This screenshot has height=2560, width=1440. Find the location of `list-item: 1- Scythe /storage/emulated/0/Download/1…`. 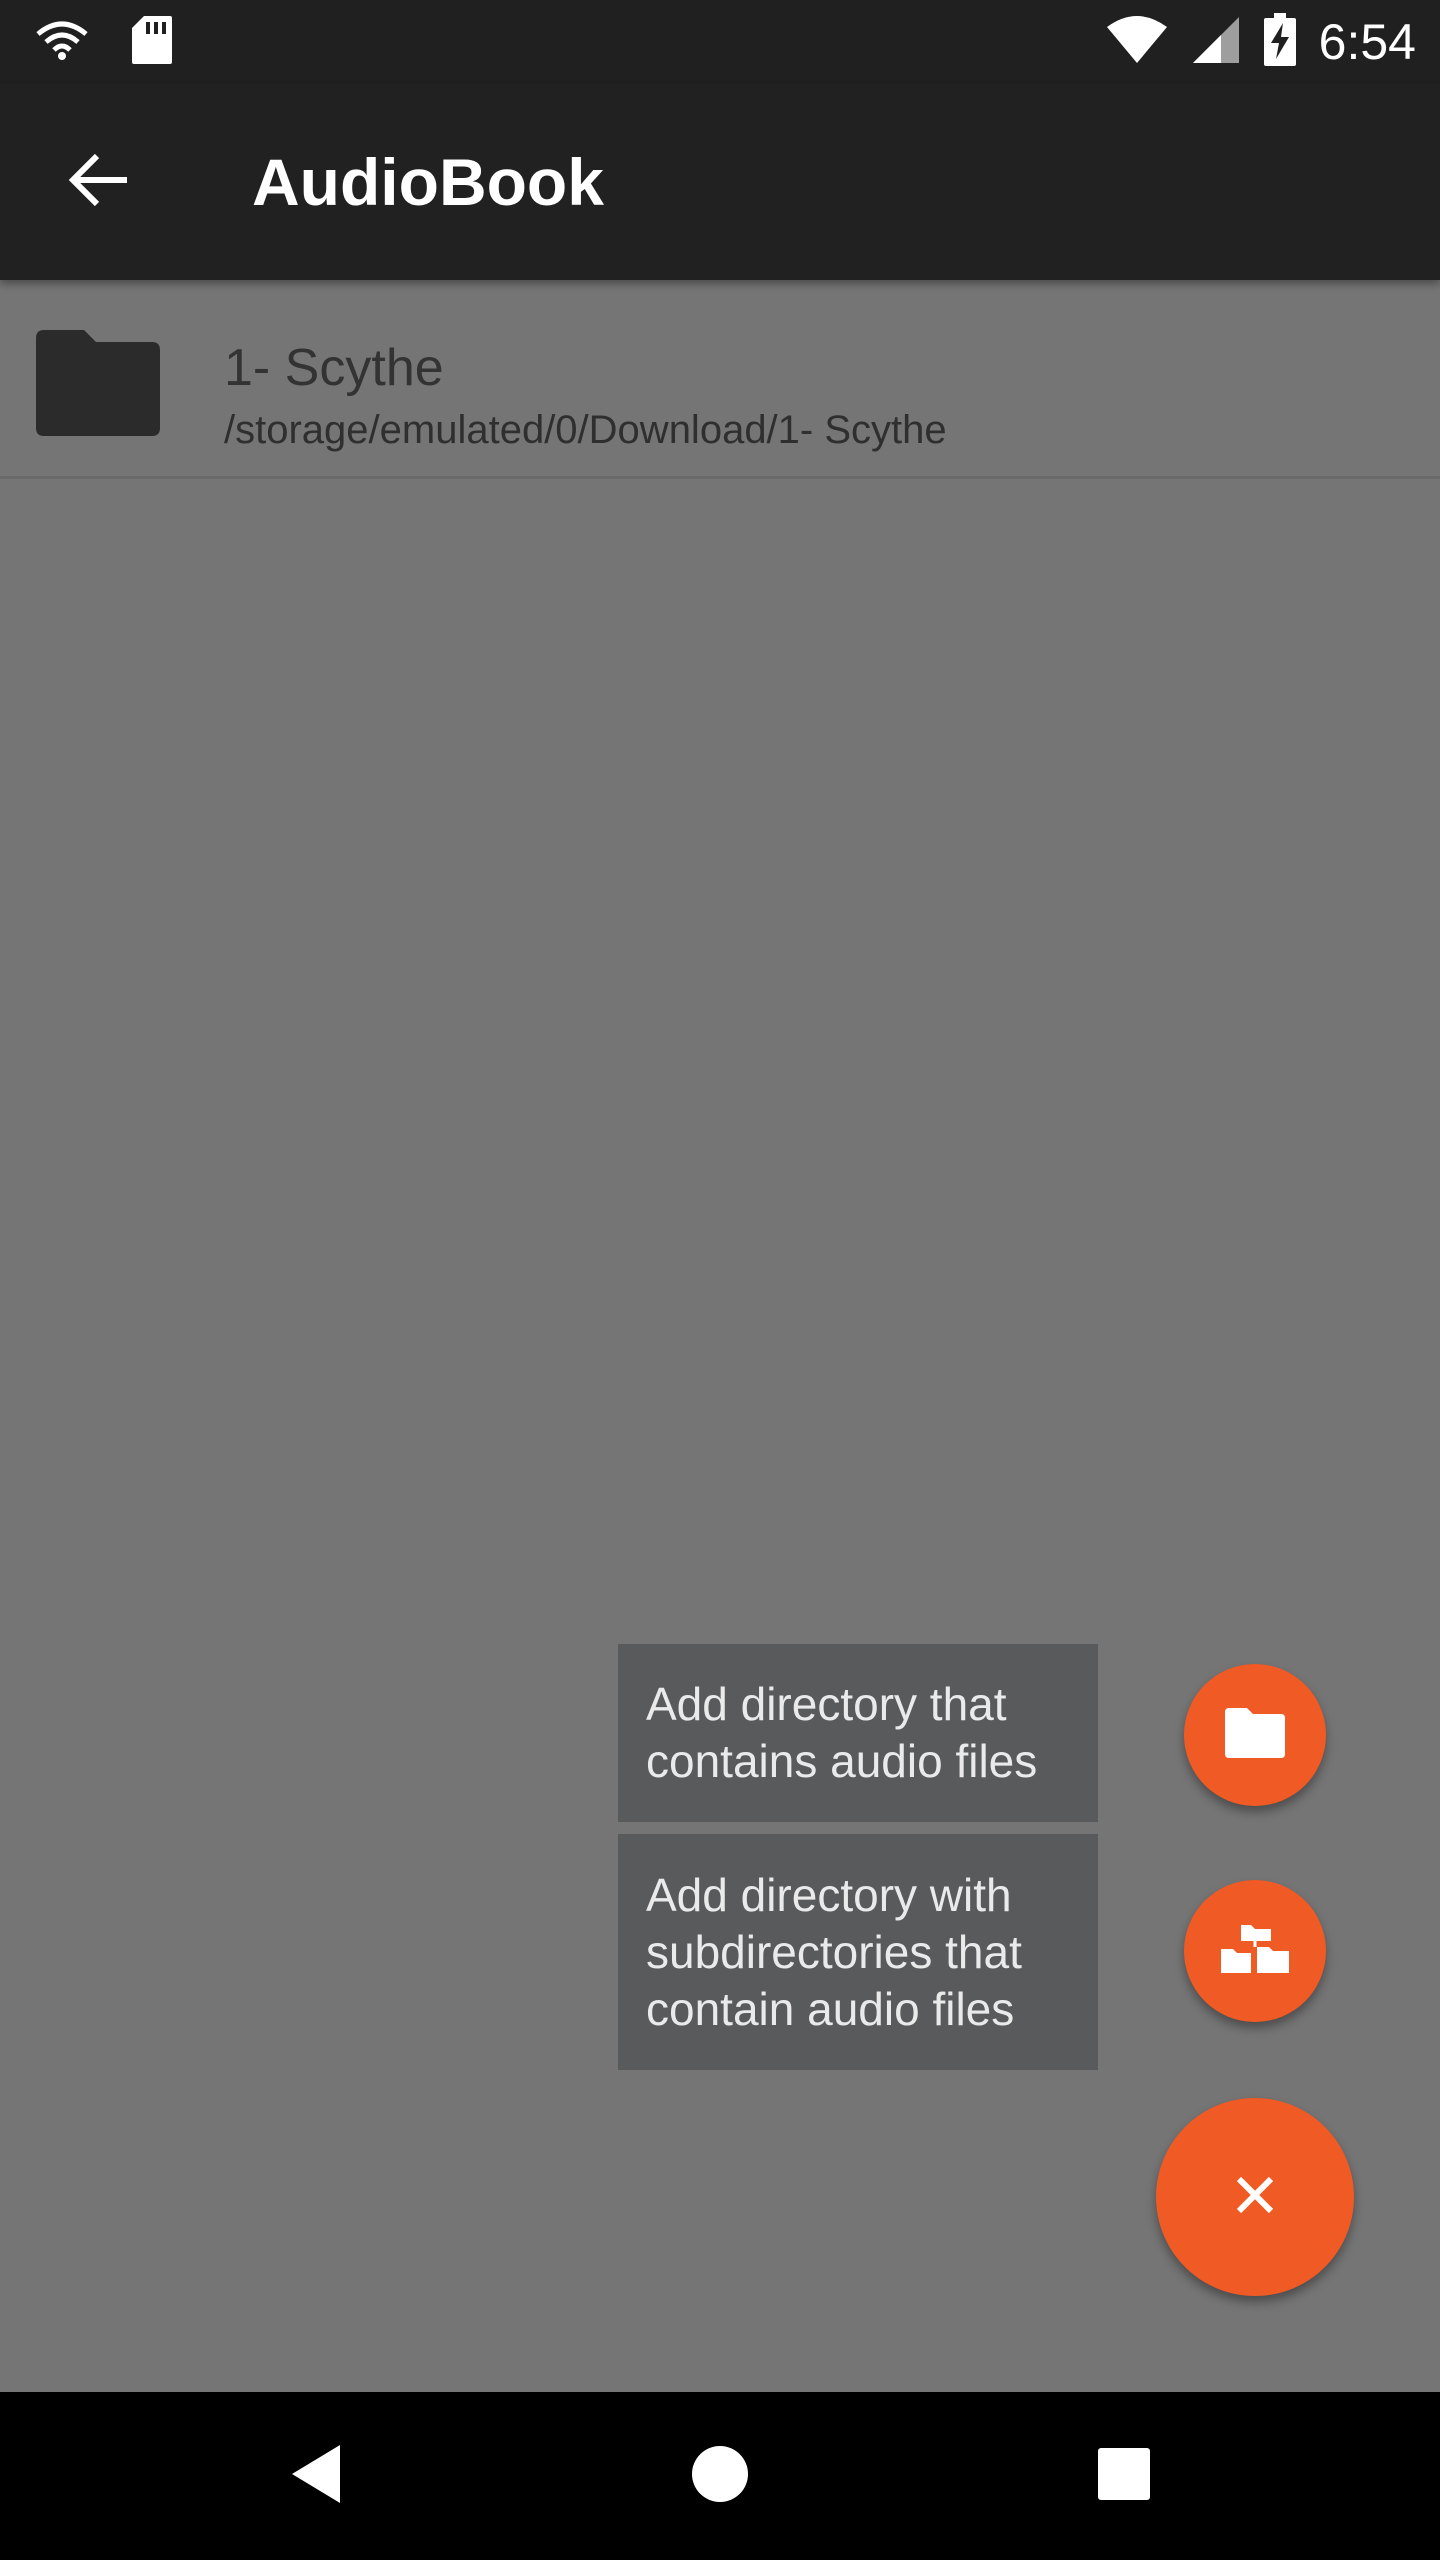

list-item: 1- Scythe /storage/emulated/0/Download/1… is located at coordinates (720, 379).